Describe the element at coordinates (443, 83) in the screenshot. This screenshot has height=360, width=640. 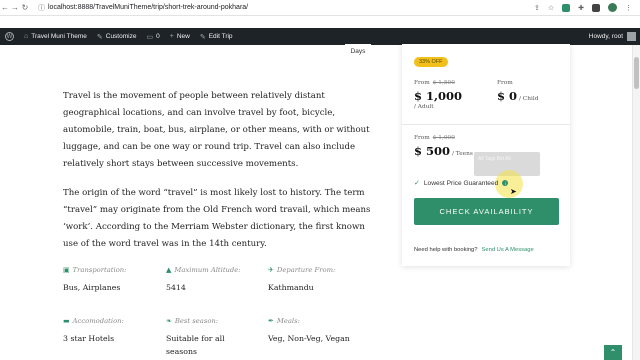
I see `old-price: $ 1,500` at that location.